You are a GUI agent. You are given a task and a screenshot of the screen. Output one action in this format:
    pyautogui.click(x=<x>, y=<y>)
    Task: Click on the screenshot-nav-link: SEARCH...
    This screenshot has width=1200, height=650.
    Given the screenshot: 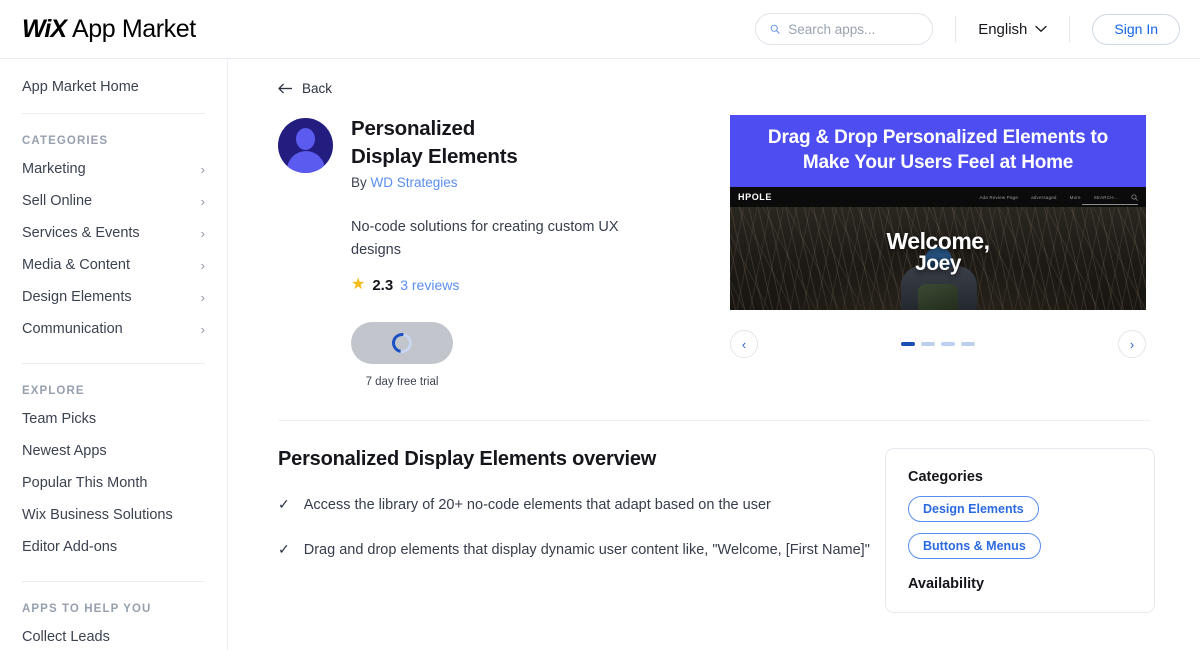 What is the action you would take?
    pyautogui.click(x=1105, y=197)
    